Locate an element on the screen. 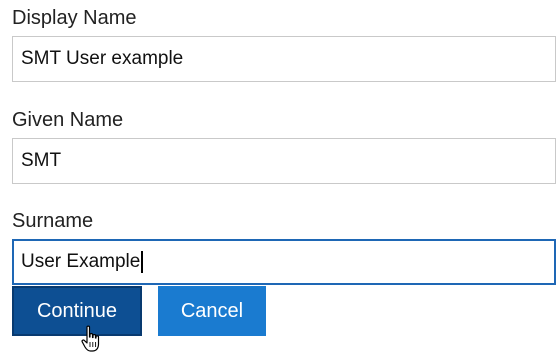 The width and height of the screenshot is (556, 356). display-name-input: SMT User example is located at coordinates (284, 59).